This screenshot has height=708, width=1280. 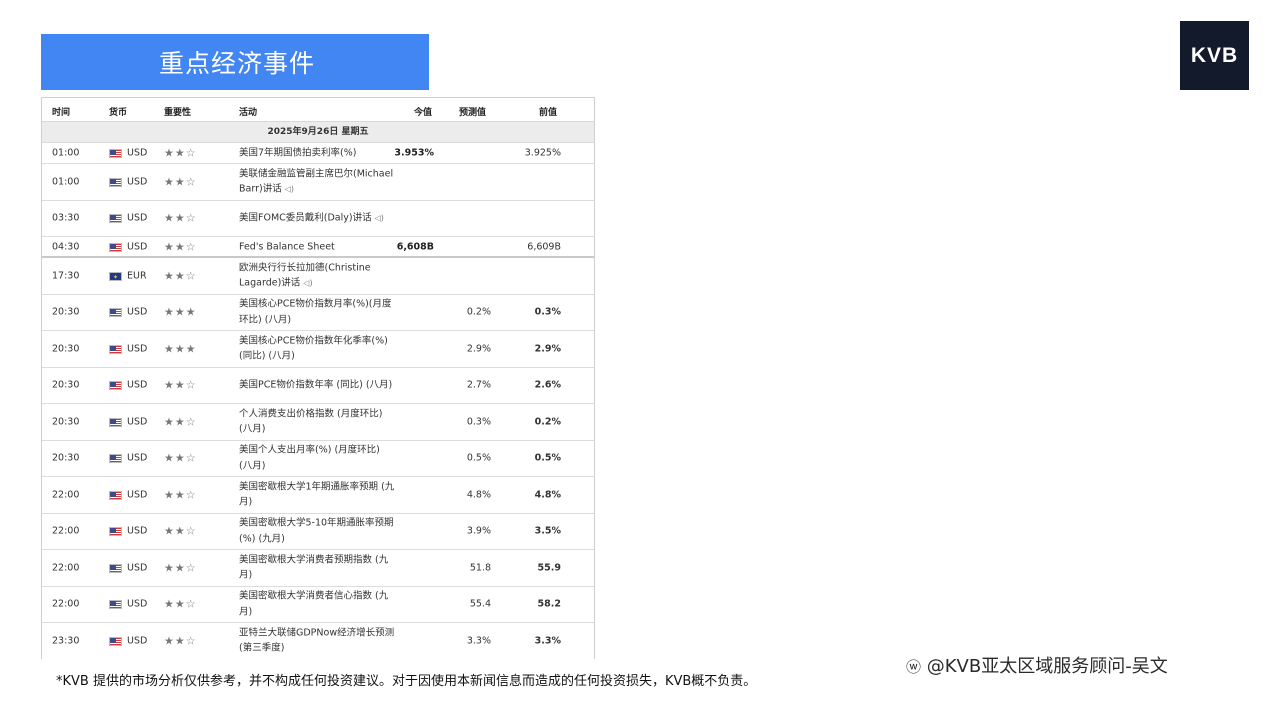 What do you see at coordinates (480, 568) in the screenshot?
I see `row-forecast: 51.8` at bounding box center [480, 568].